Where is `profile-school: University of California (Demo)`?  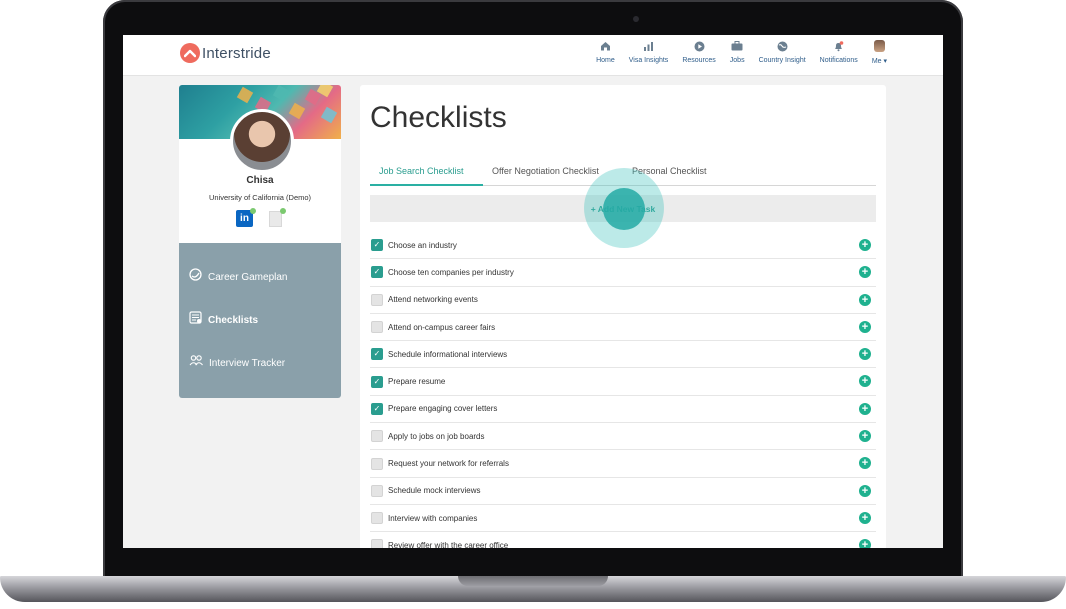 profile-school: University of California (Demo) is located at coordinates (260, 197).